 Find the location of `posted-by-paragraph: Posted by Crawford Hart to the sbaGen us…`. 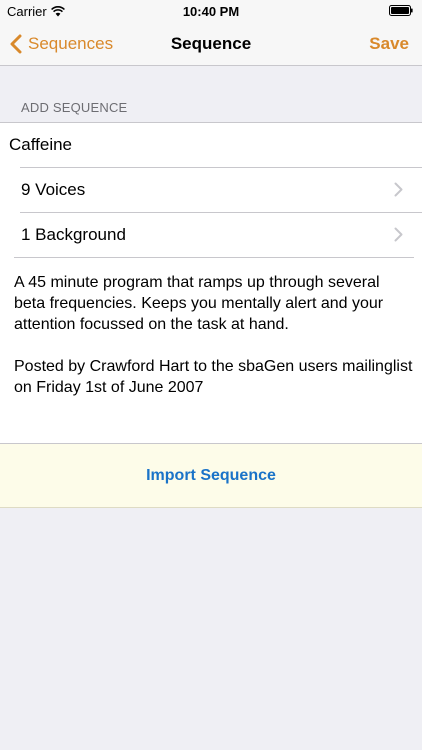

posted-by-paragraph: Posted by Crawford Hart to the sbaGen us… is located at coordinates (213, 377).